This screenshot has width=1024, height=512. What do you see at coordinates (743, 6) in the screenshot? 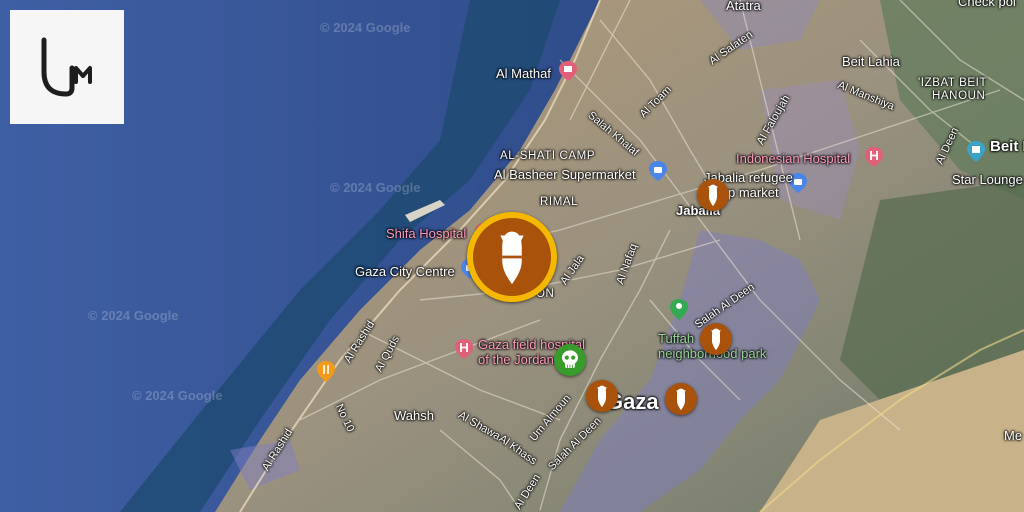
I see `place-label: Atatra` at bounding box center [743, 6].